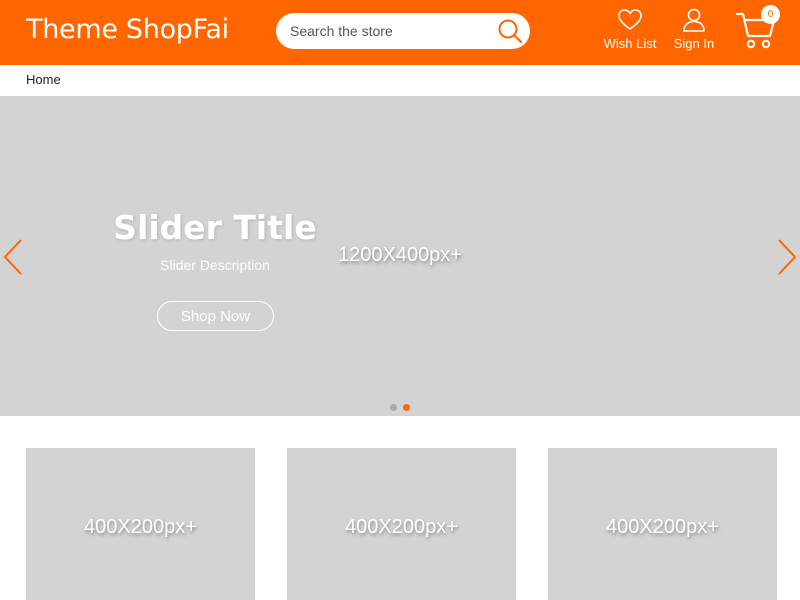  What do you see at coordinates (510, 31) in the screenshot?
I see `search-icon` at bounding box center [510, 31].